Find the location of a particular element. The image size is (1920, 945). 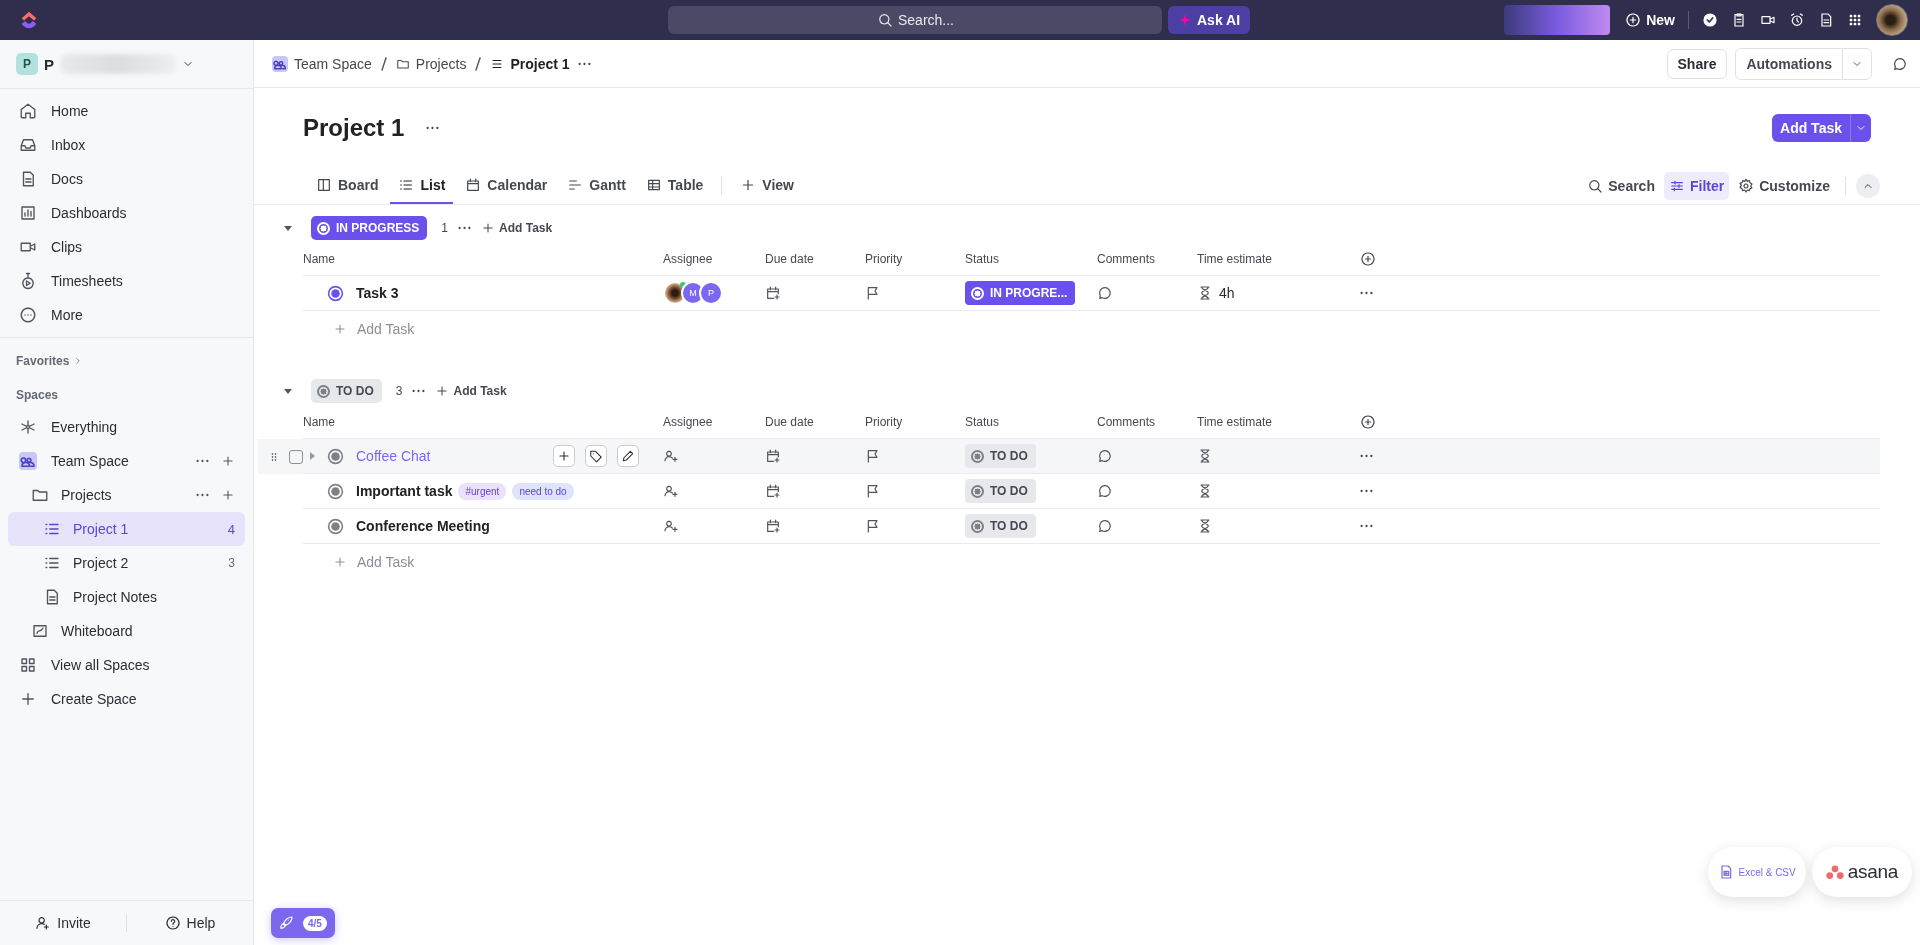

promo-banner is located at coordinates (1557, 20).